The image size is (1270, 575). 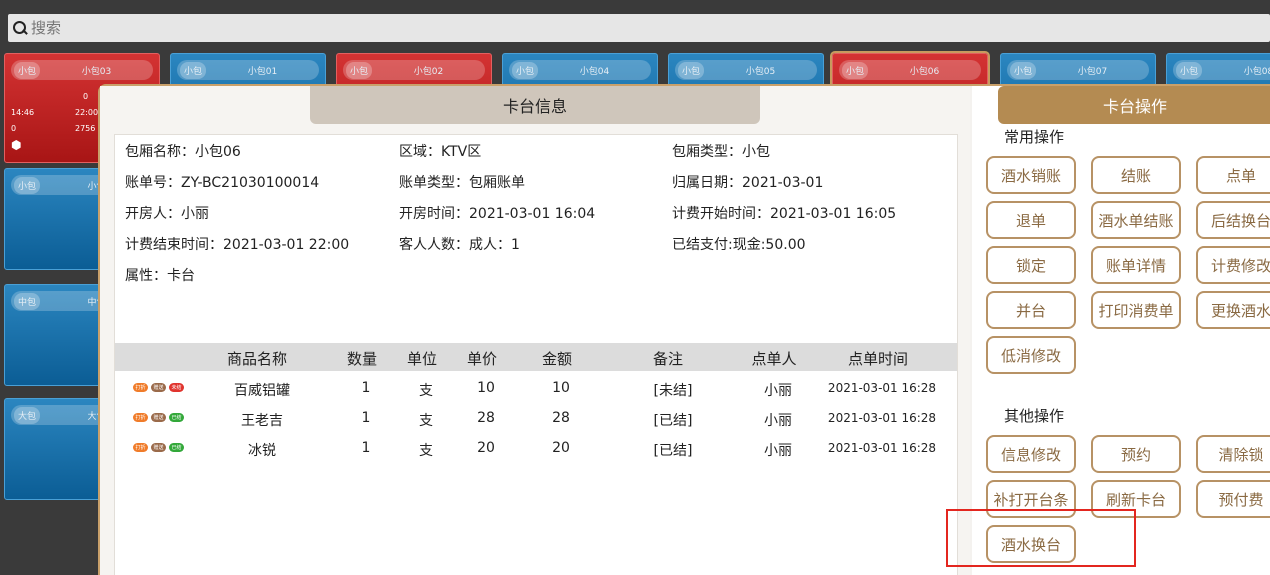 What do you see at coordinates (257, 359) in the screenshot?
I see `col-name-header: 商品名称` at bounding box center [257, 359].